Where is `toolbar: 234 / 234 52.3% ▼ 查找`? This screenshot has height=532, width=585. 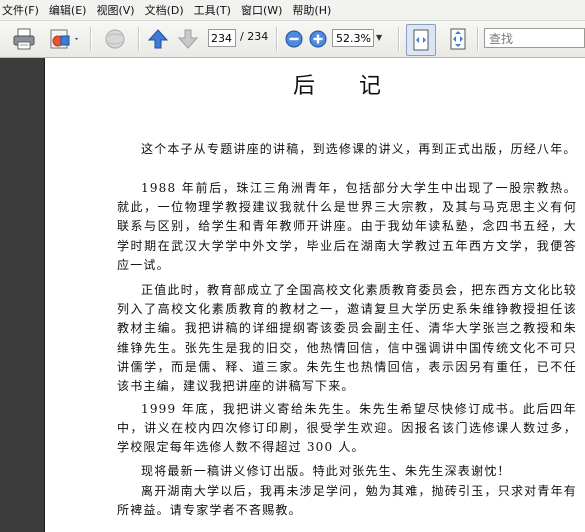 toolbar: 234 / 234 52.3% ▼ 查找 is located at coordinates (292, 39).